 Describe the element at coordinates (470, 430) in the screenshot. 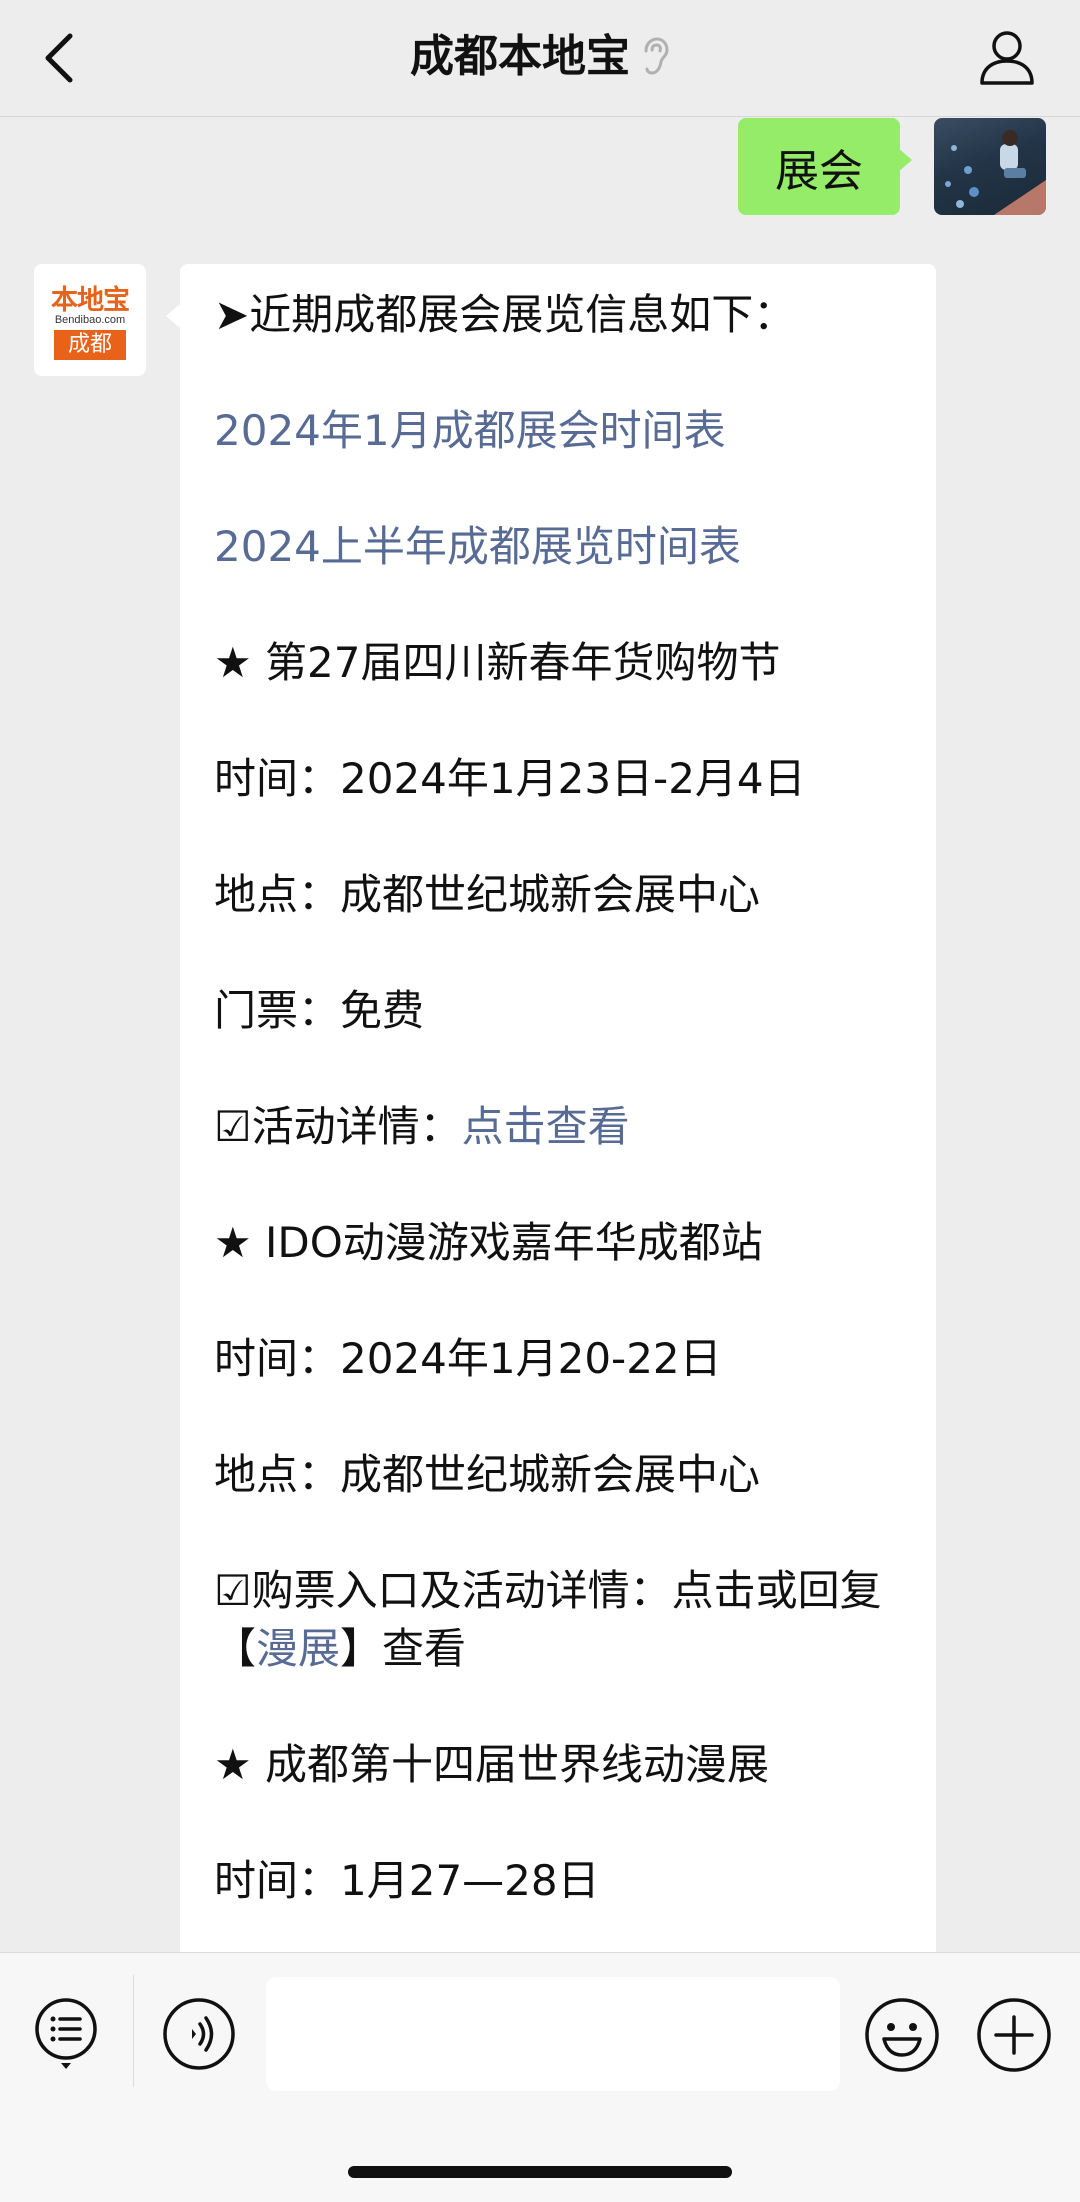

I see `schedule-link-jan: 2024年1月成都展会时间表` at that location.